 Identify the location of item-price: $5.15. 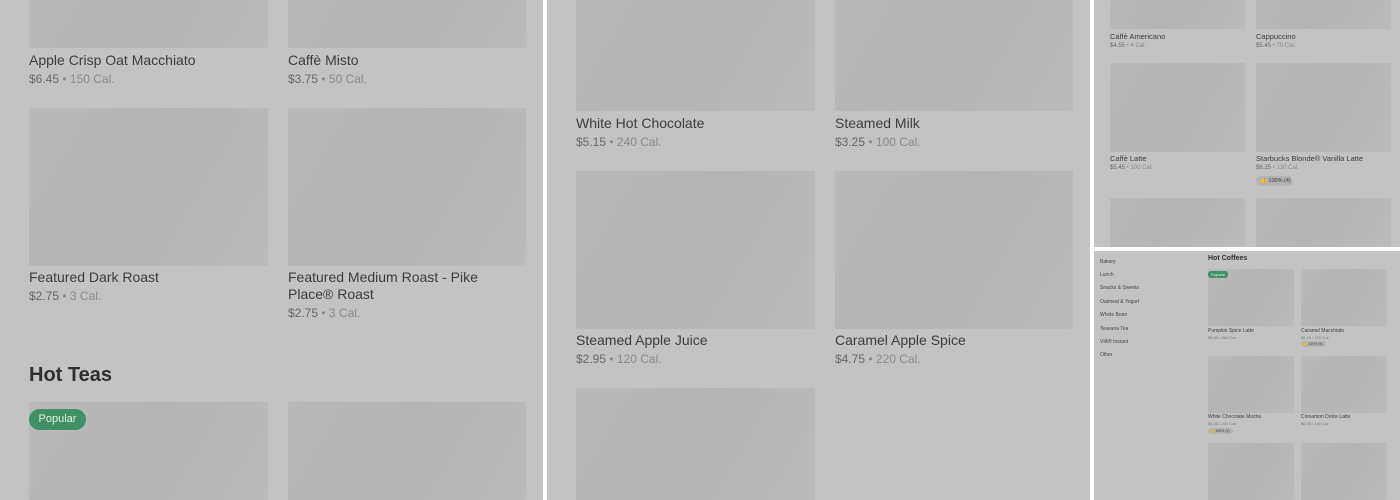
(591, 142).